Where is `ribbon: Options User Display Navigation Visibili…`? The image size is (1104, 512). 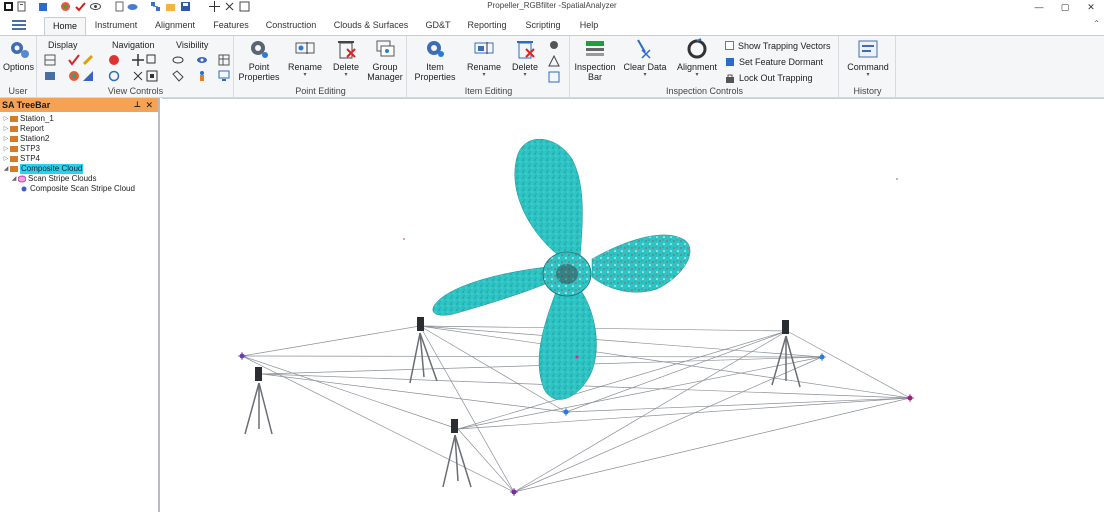
ribbon: Options User Display Navigation Visibili… is located at coordinates (552, 66).